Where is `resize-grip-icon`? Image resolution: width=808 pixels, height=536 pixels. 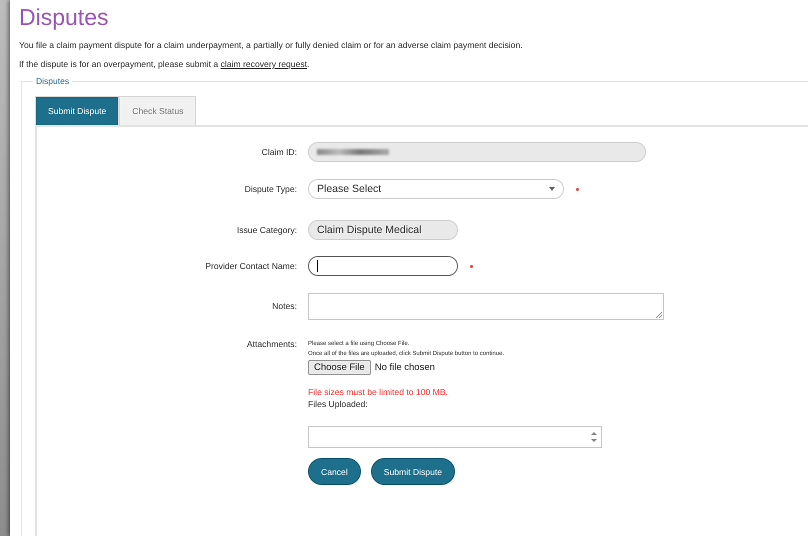 resize-grip-icon is located at coordinates (658, 314).